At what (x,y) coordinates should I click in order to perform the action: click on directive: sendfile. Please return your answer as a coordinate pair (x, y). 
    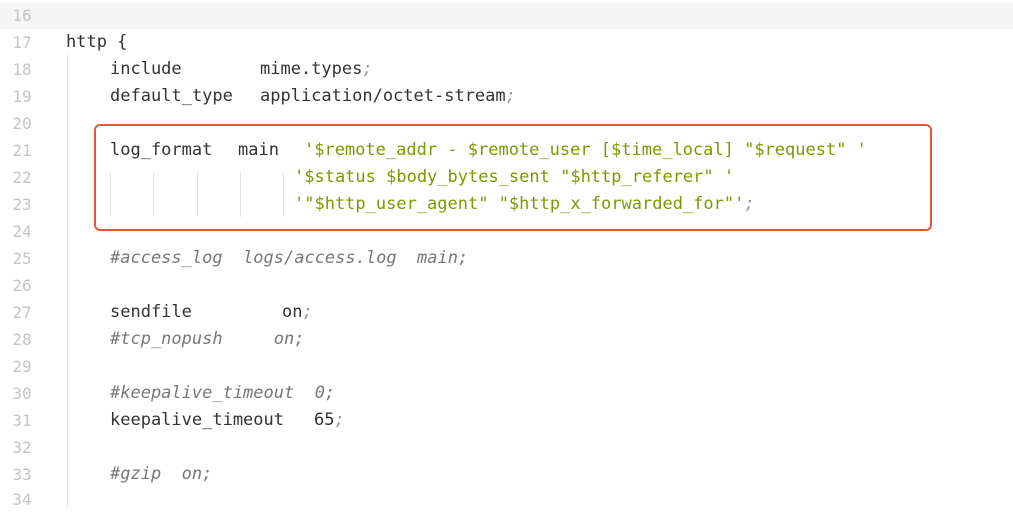
    Looking at the image, I should click on (151, 312).